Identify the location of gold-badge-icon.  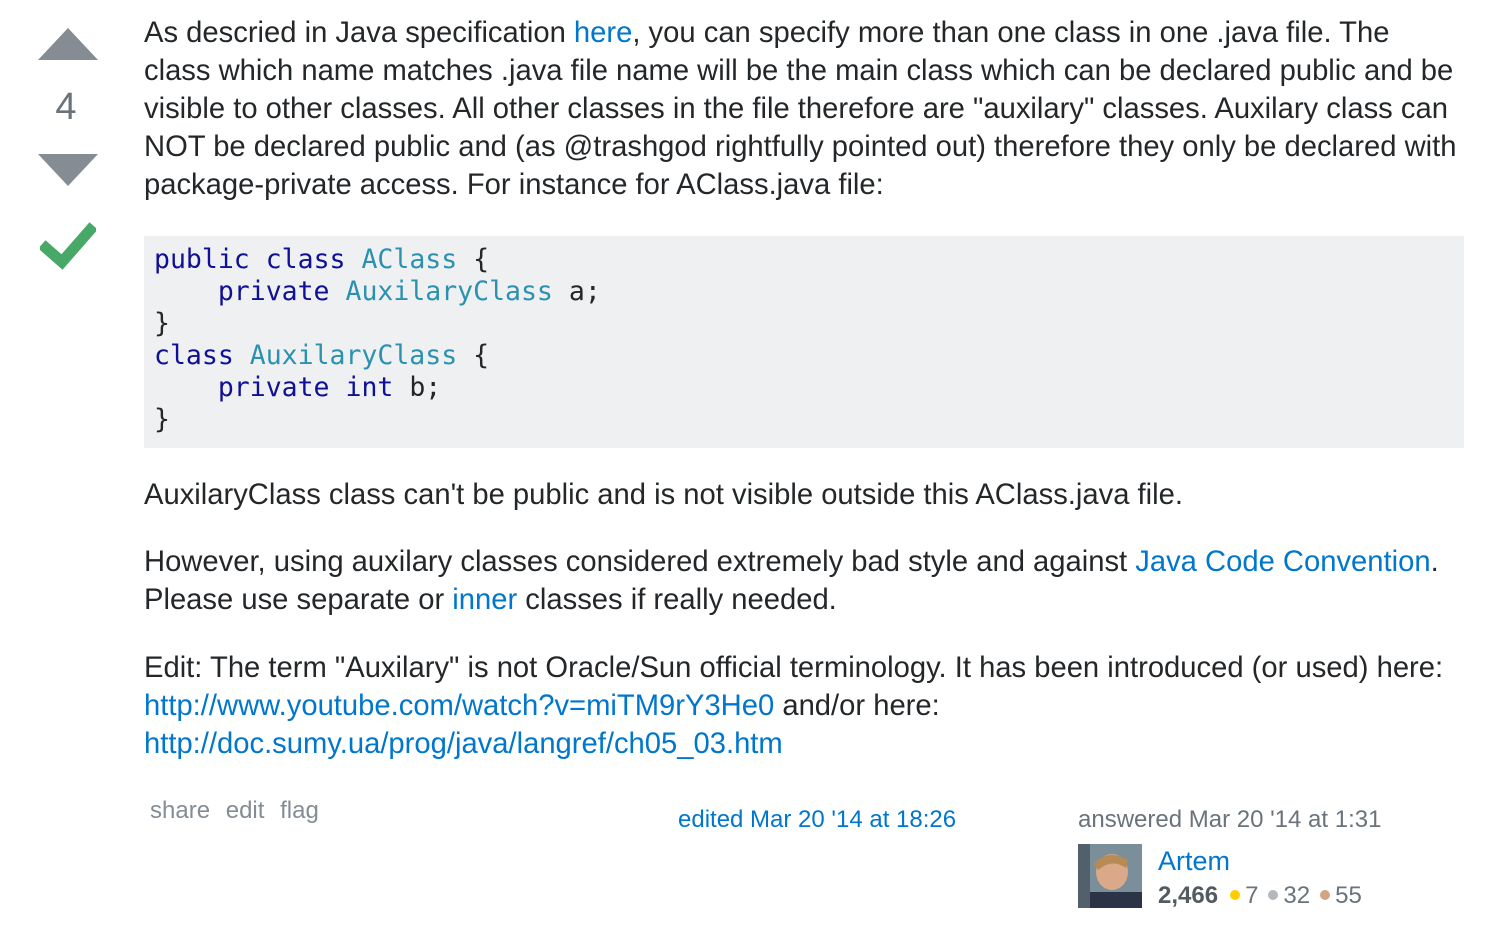
(1235, 895).